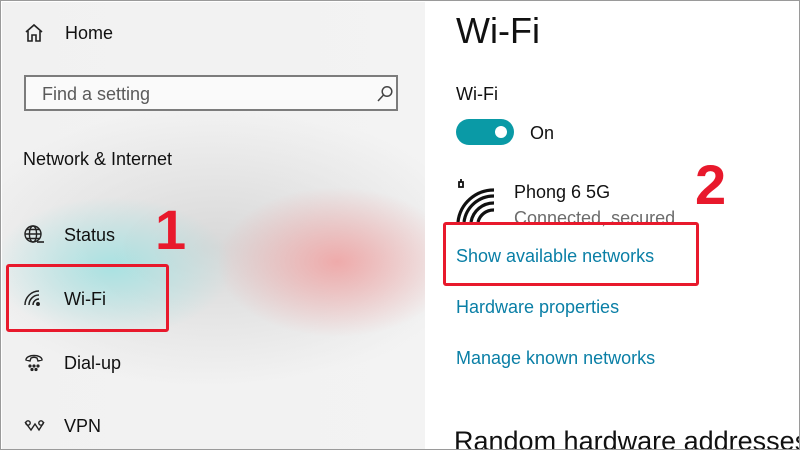 The image size is (800, 450). What do you see at coordinates (711, 184) in the screenshot?
I see `annotation-step-2: 2` at bounding box center [711, 184].